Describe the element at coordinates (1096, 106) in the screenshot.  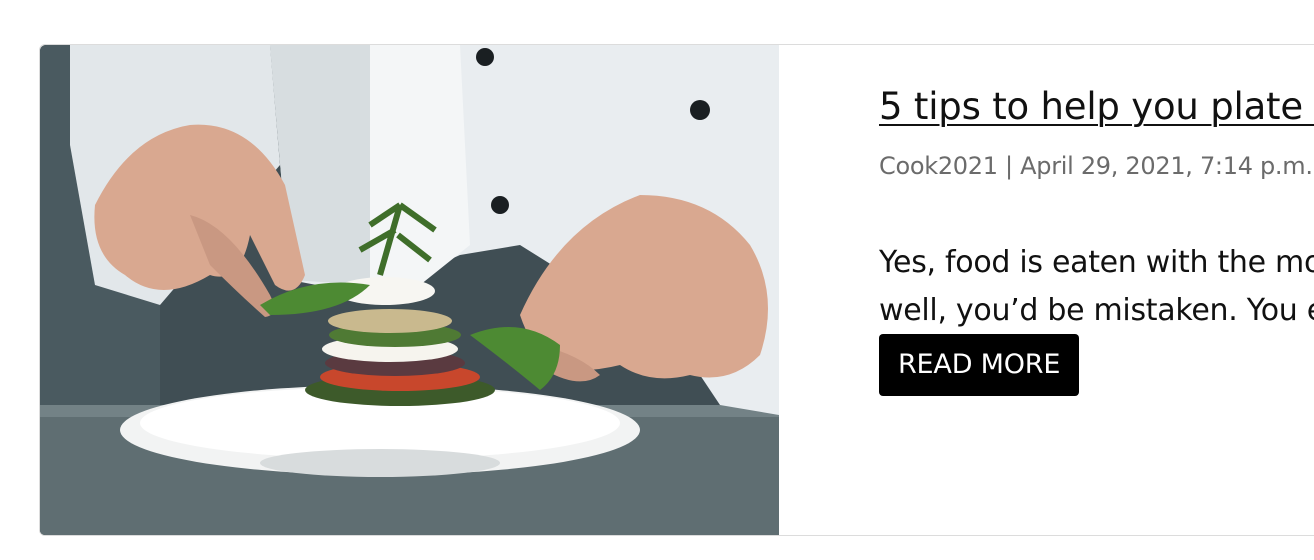
I see `post-title-link: 5 tips to help you plate your dishes` at that location.